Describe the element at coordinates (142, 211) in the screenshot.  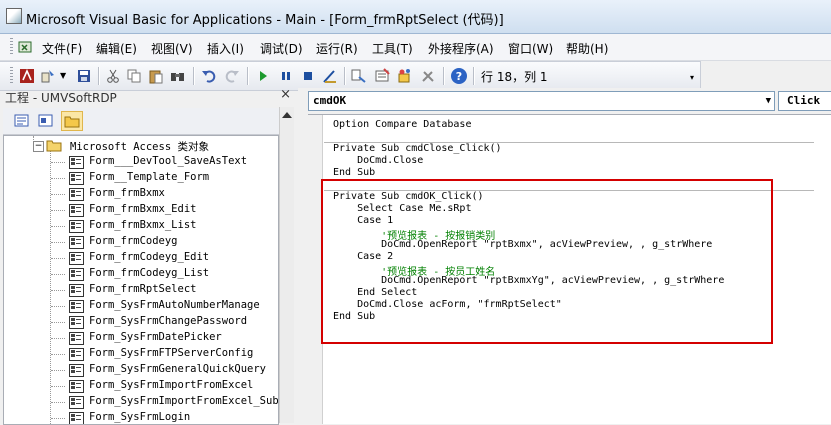
I see `tree-item: Form_frmBxmx_Edit` at that location.